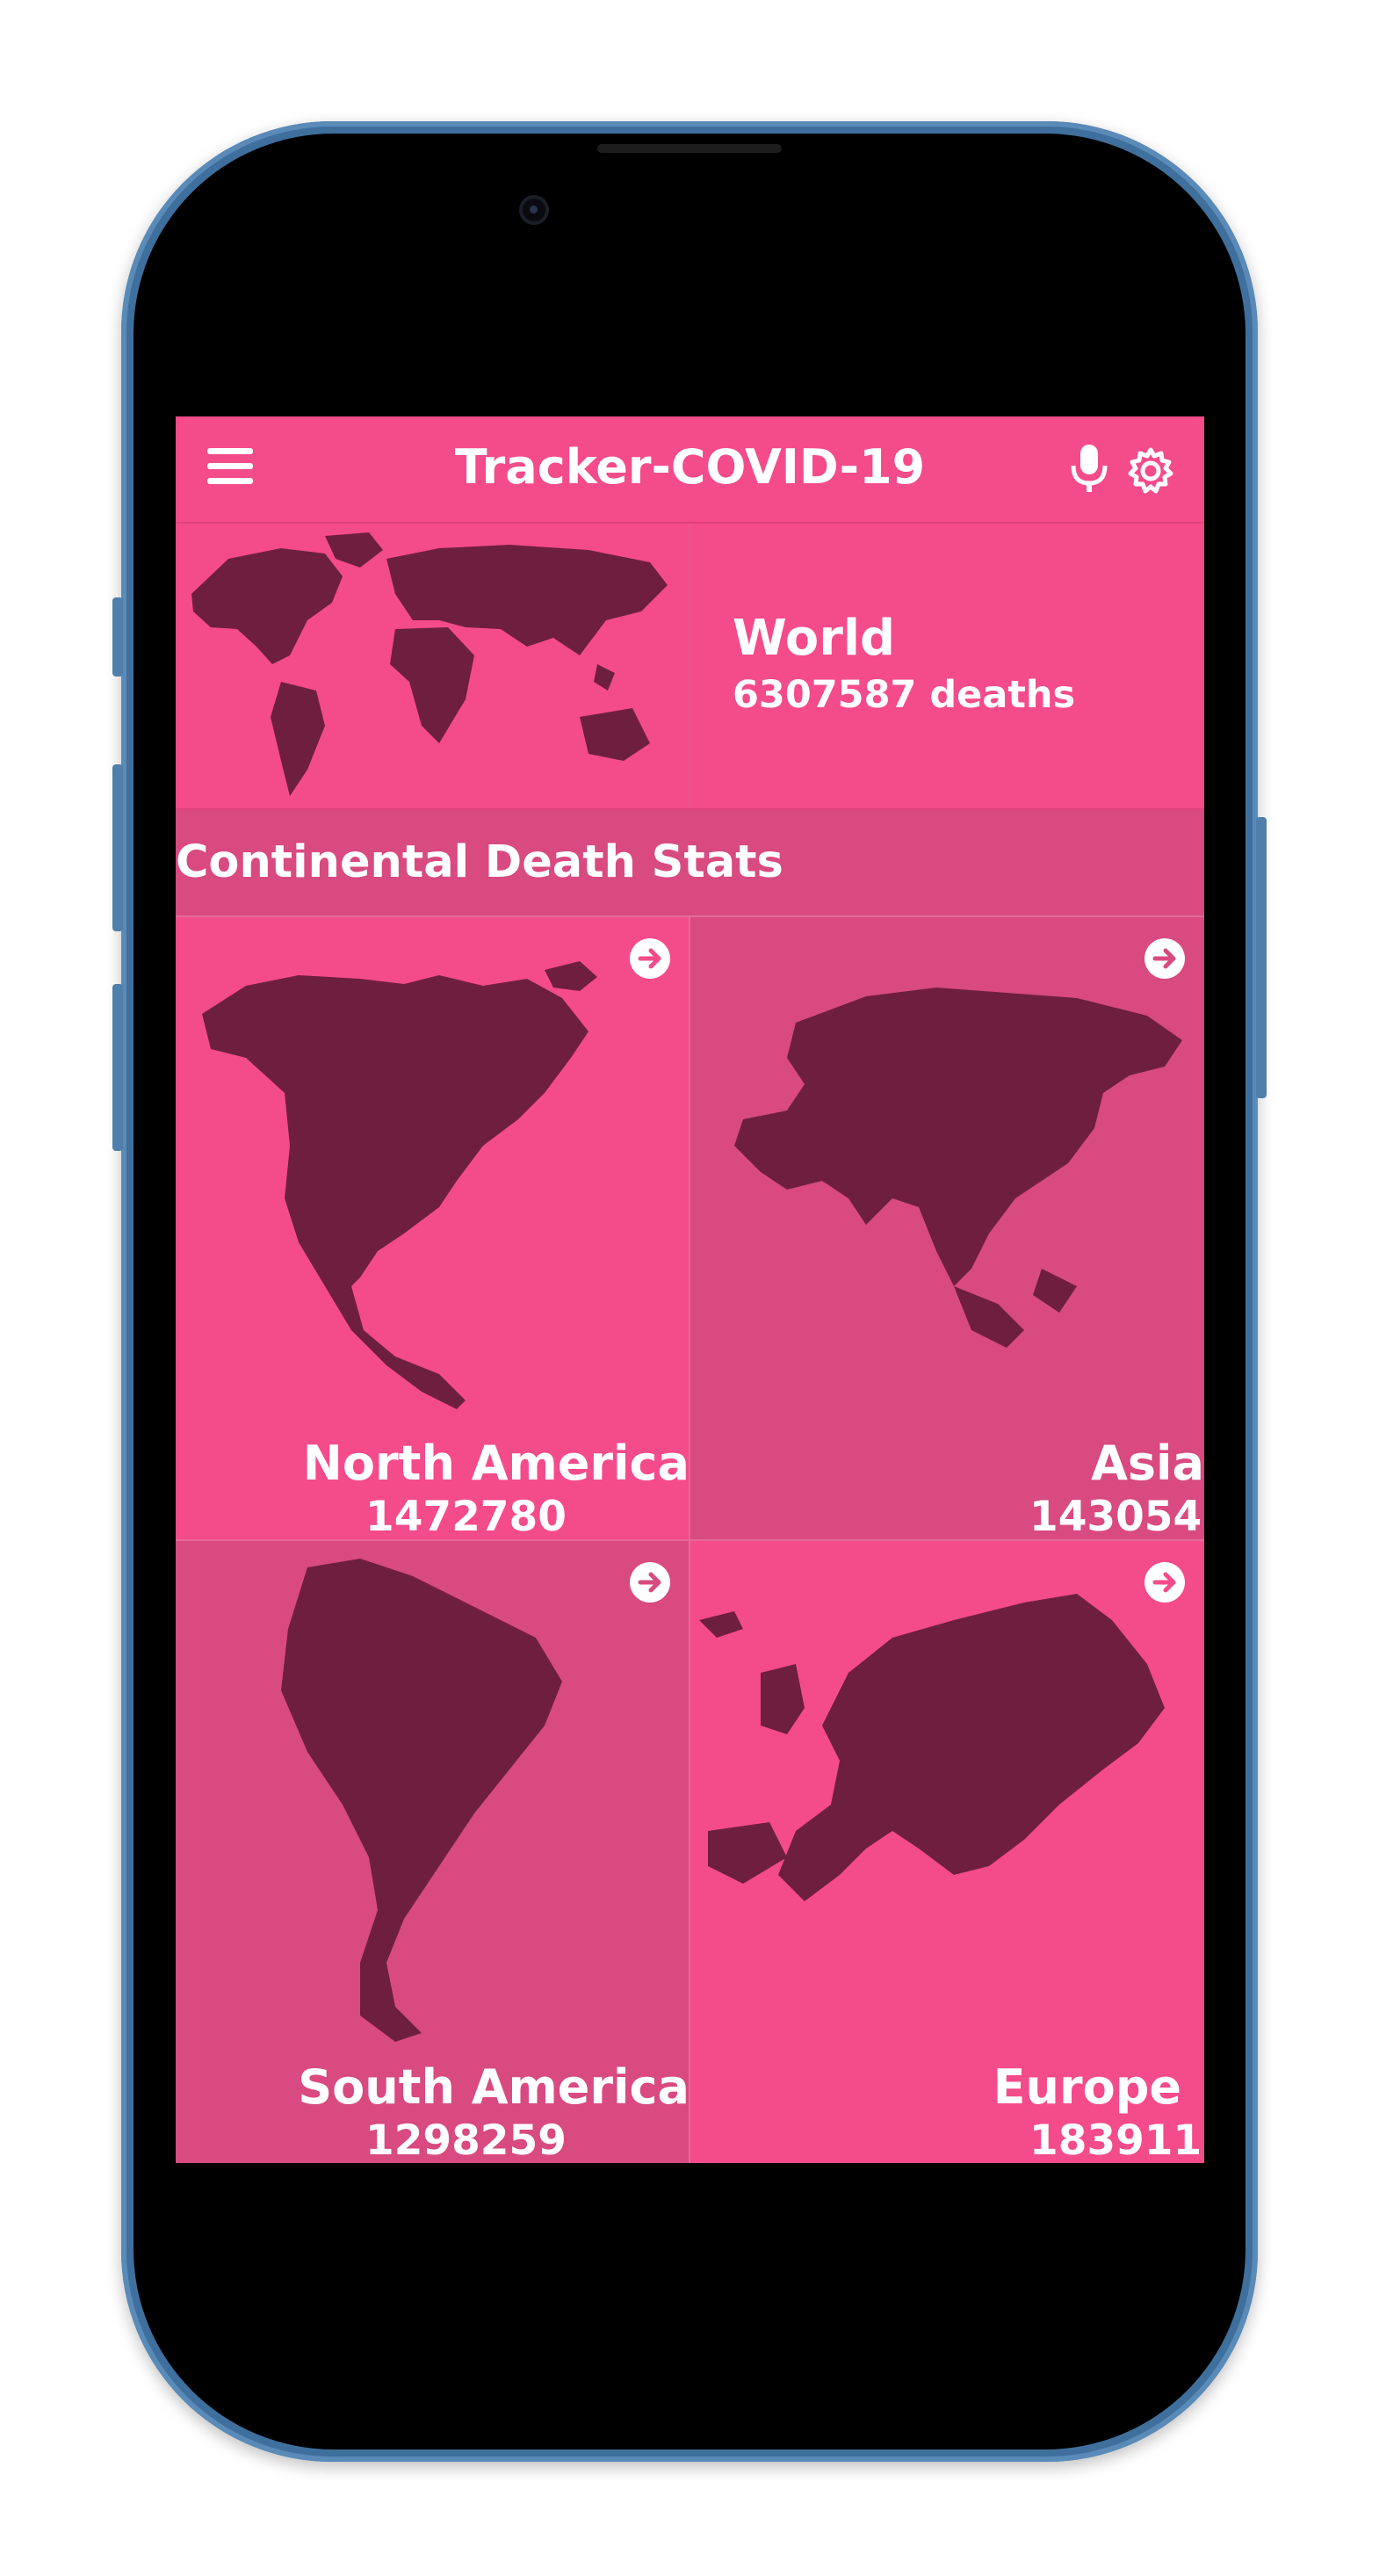 The height and width of the screenshot is (2576, 1379). What do you see at coordinates (689, 148) in the screenshot?
I see `earpiece-speaker` at bounding box center [689, 148].